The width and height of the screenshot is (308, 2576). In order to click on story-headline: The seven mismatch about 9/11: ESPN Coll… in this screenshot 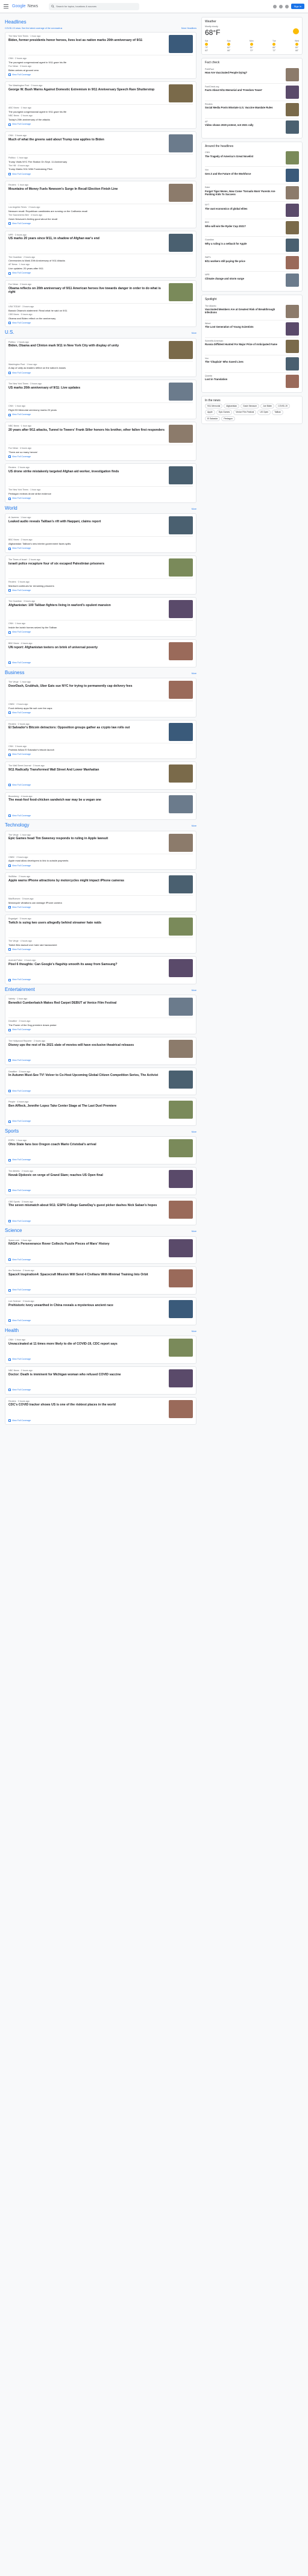, I will do `click(87, 1206)`.